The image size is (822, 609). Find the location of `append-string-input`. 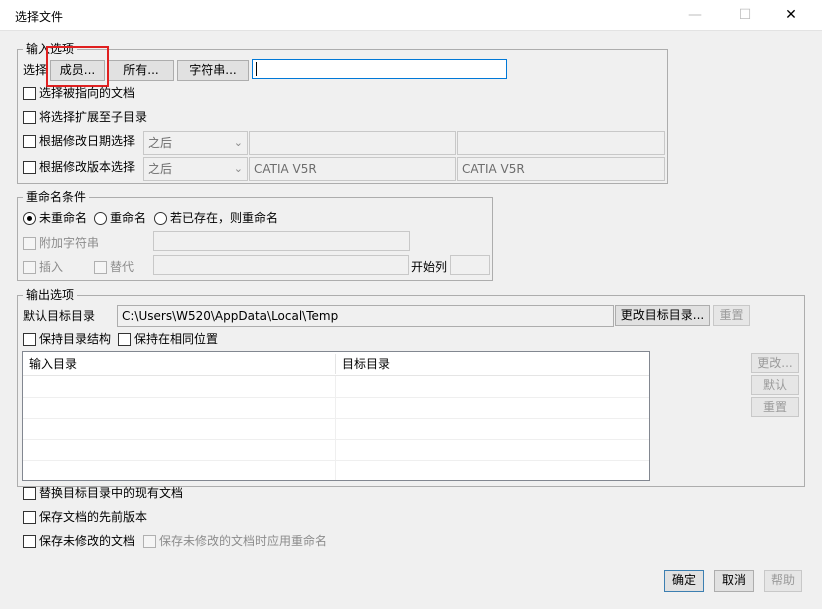

append-string-input is located at coordinates (281, 241).